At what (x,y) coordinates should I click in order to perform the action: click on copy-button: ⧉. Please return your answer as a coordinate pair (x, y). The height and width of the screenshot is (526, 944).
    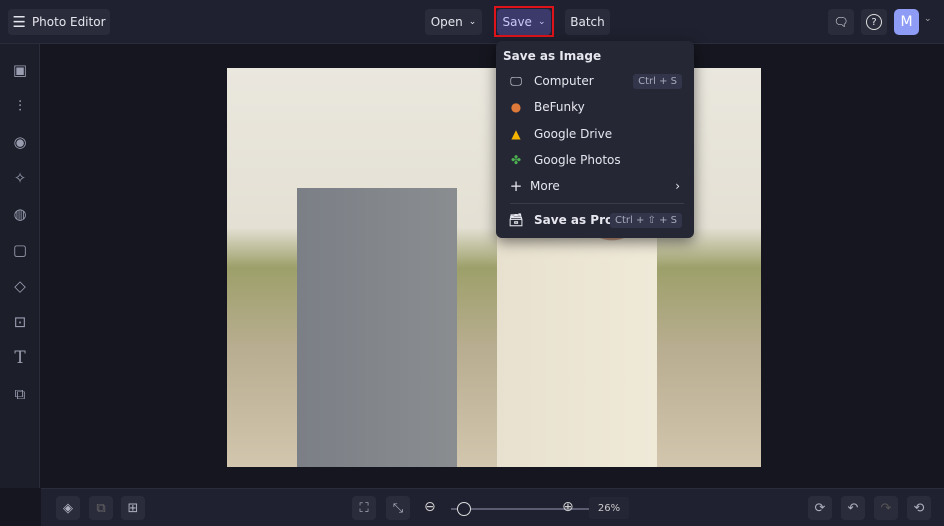
    Looking at the image, I should click on (101, 508).